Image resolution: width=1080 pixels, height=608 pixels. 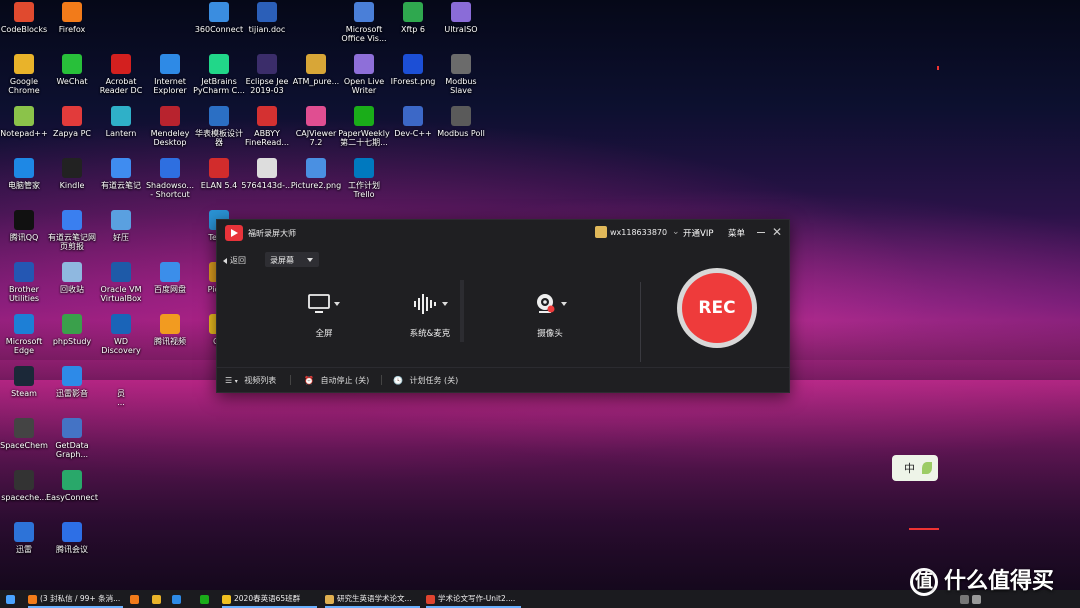 What do you see at coordinates (156, 599) in the screenshot?
I see `taskbar-app-icon` at bounding box center [156, 599].